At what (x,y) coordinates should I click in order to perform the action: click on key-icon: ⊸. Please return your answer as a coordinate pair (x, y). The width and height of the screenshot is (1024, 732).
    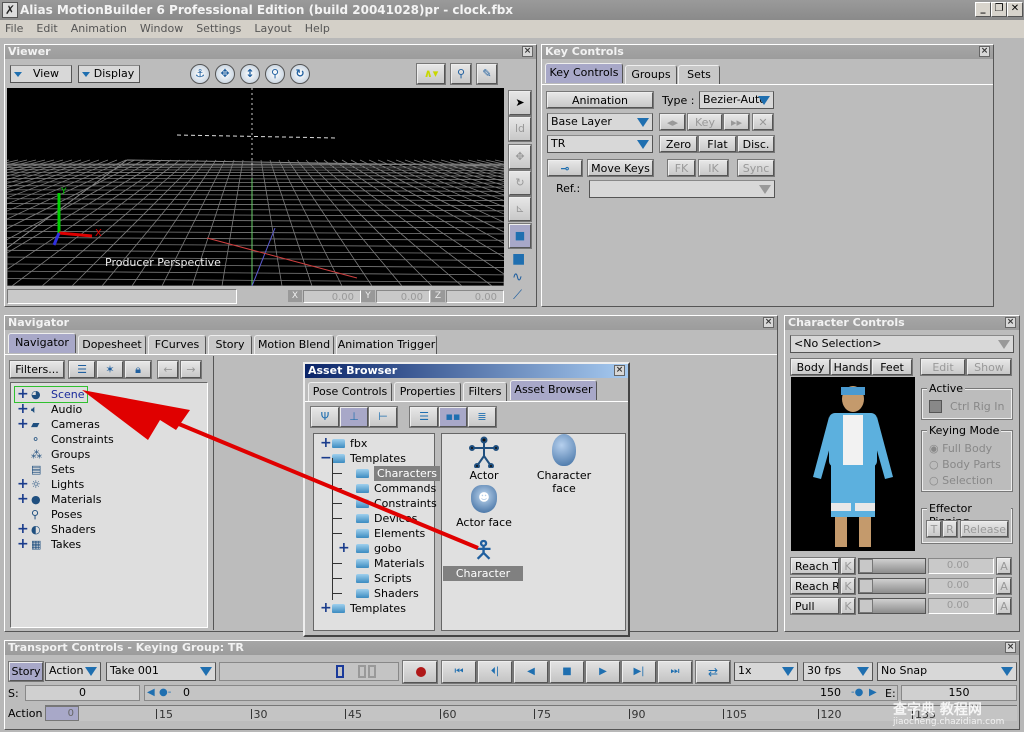
    Looking at the image, I should click on (565, 168).